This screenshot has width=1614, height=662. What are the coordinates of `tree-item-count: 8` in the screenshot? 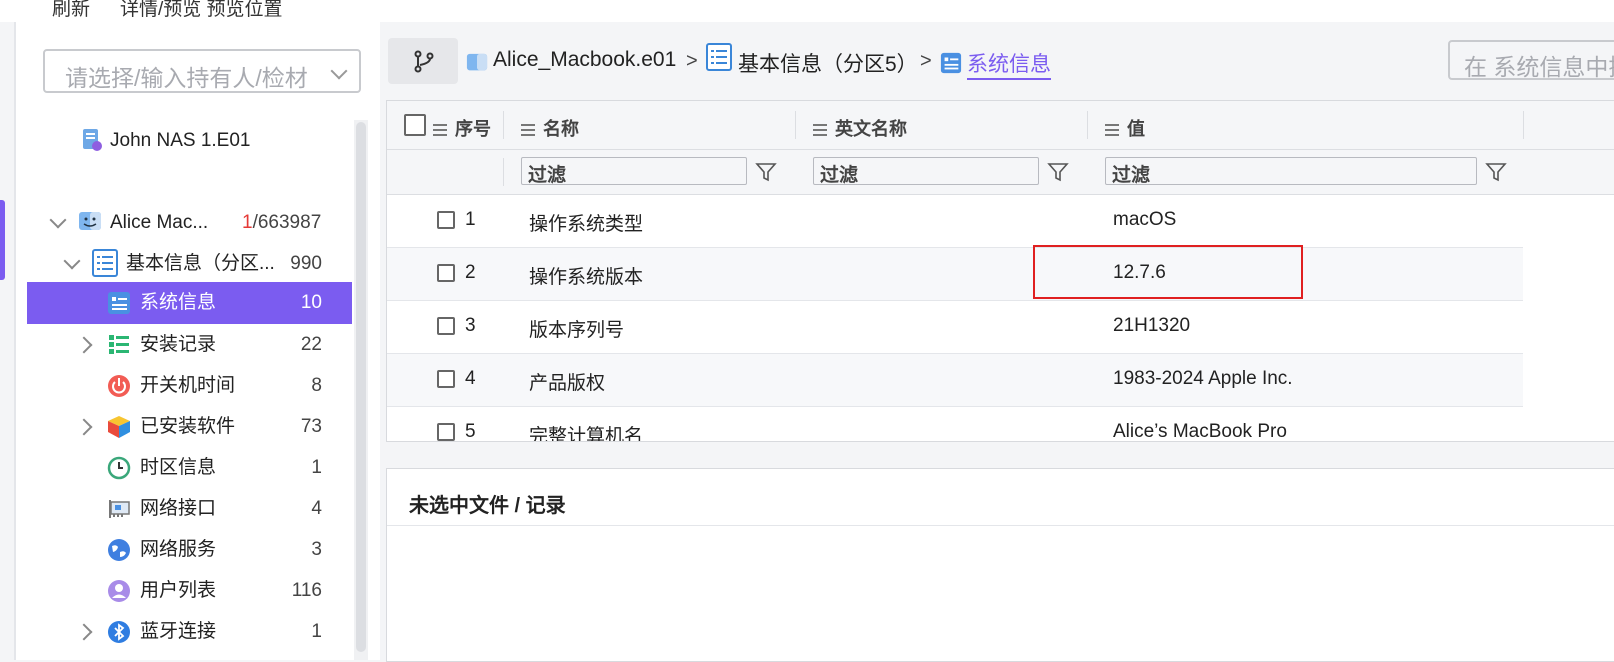 It's located at (316, 385).